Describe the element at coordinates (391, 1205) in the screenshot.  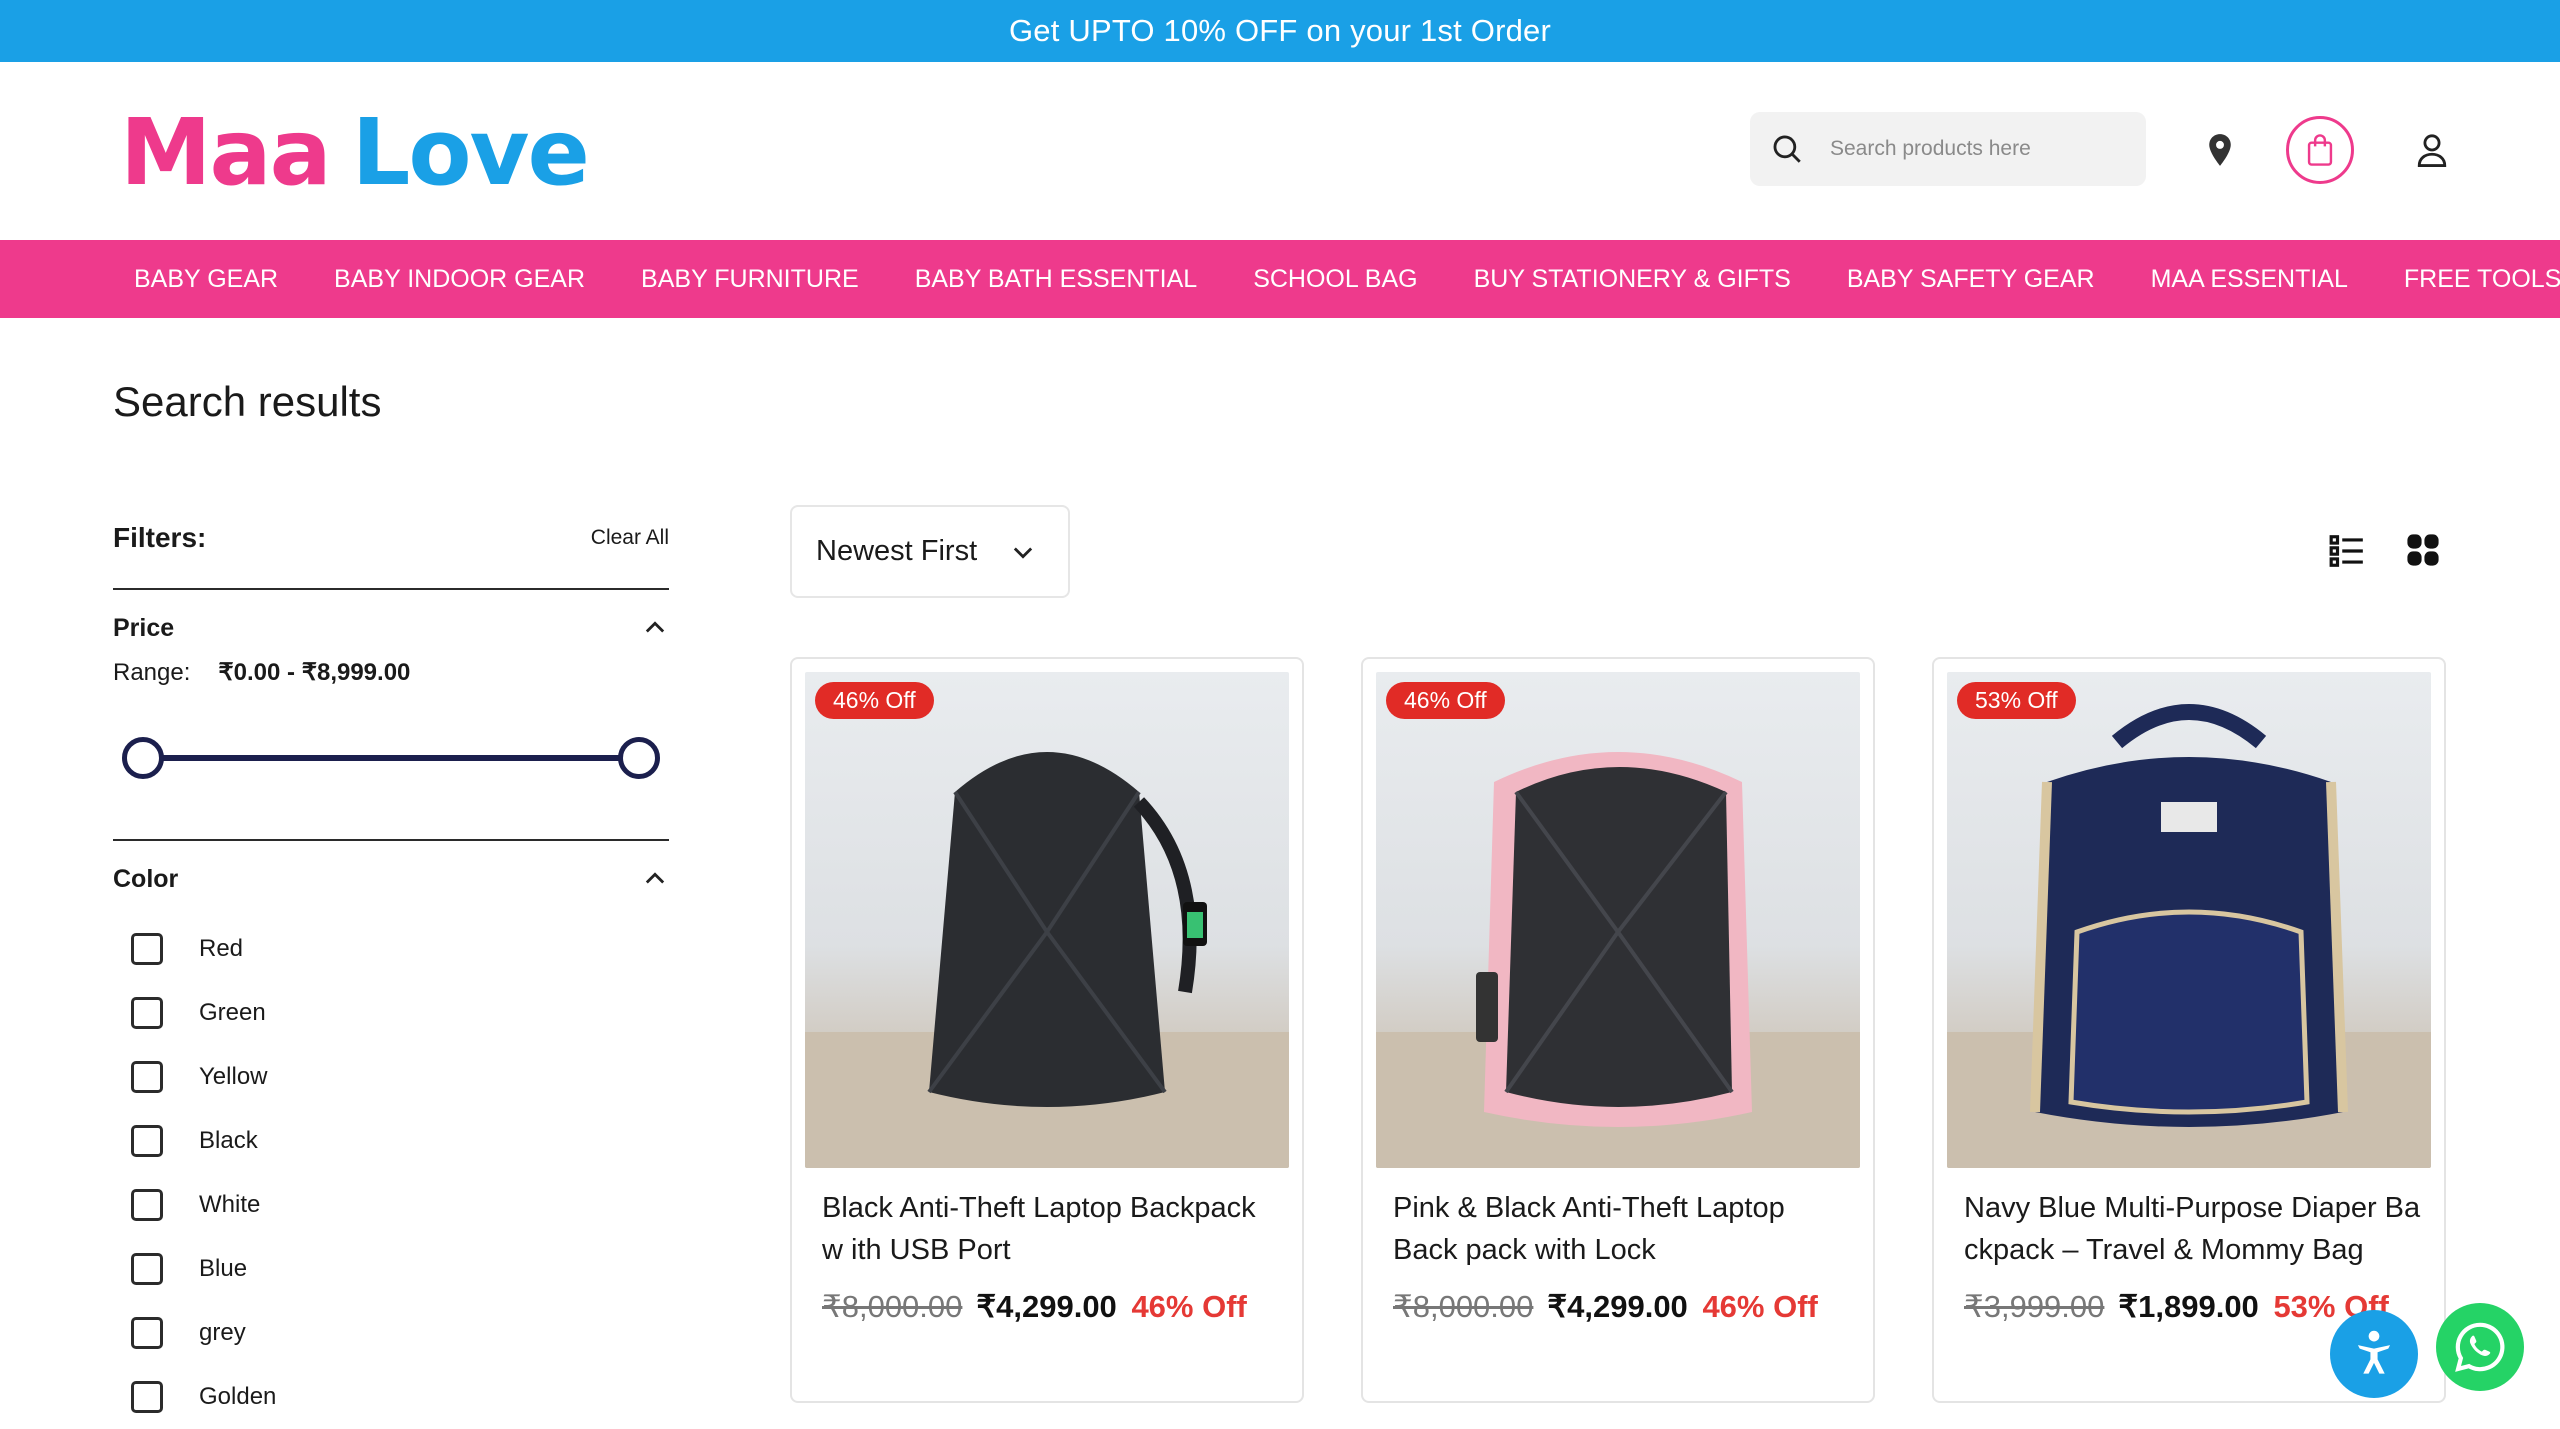
I see `color-option: White` at that location.